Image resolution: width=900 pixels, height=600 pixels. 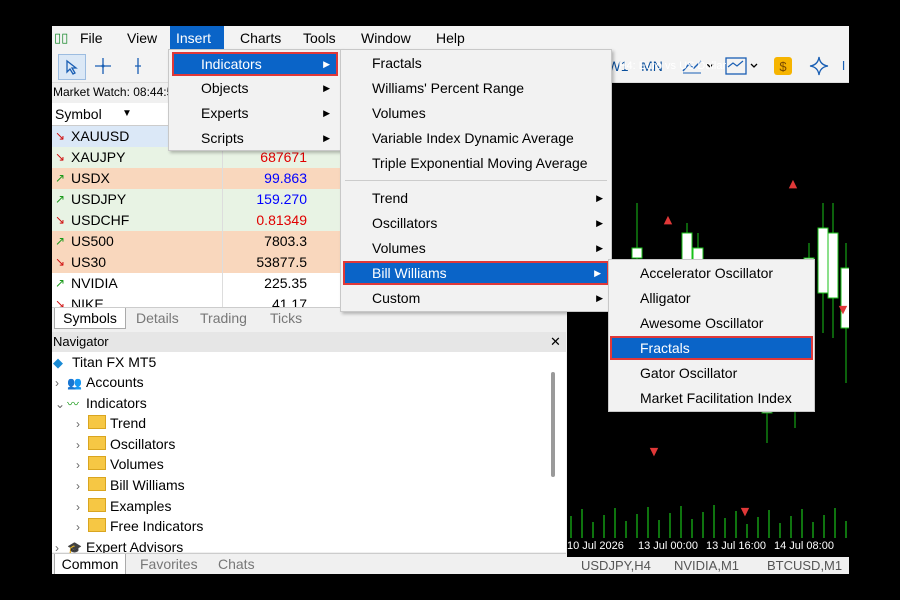 I want to click on group-custom: Custom ▶, so click(x=476, y=298).